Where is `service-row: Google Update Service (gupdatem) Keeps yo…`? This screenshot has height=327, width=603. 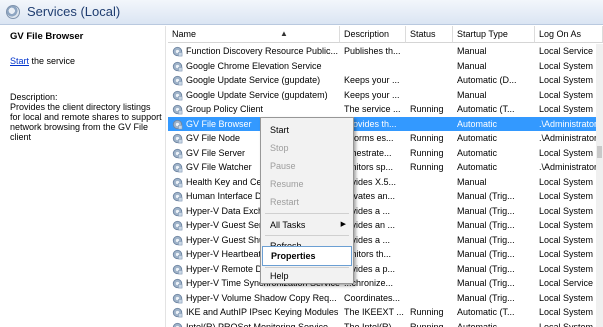
service-row: Google Update Service (gupdatem) Keeps yo… is located at coordinates (385, 95).